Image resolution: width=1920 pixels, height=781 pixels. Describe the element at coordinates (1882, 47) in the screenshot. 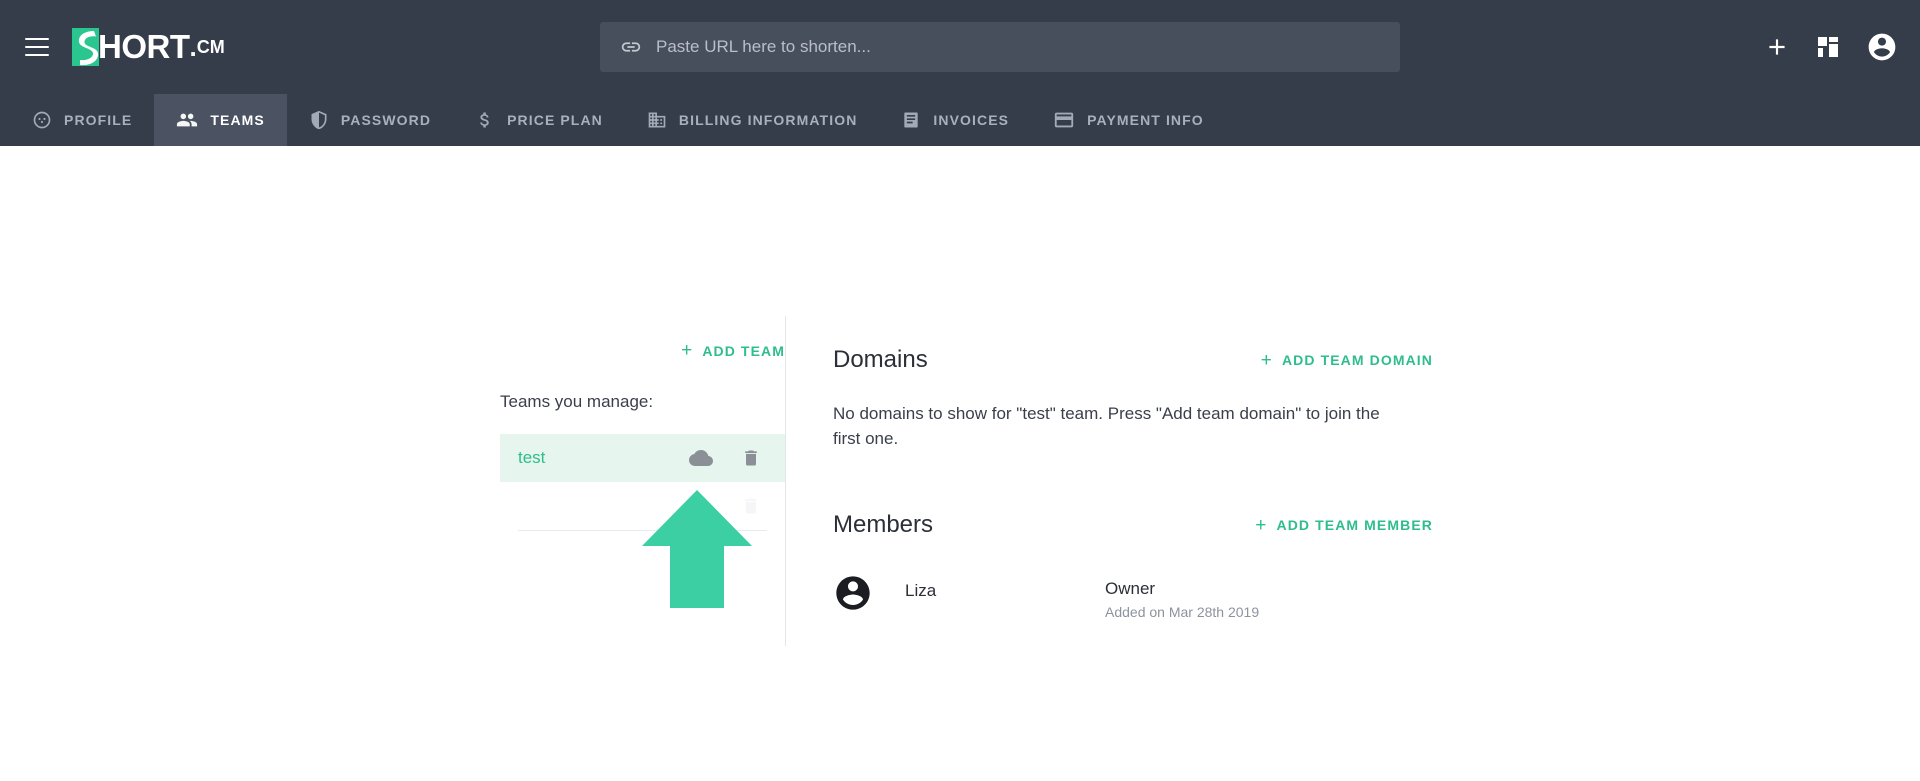

I see `account-circle-icon` at that location.